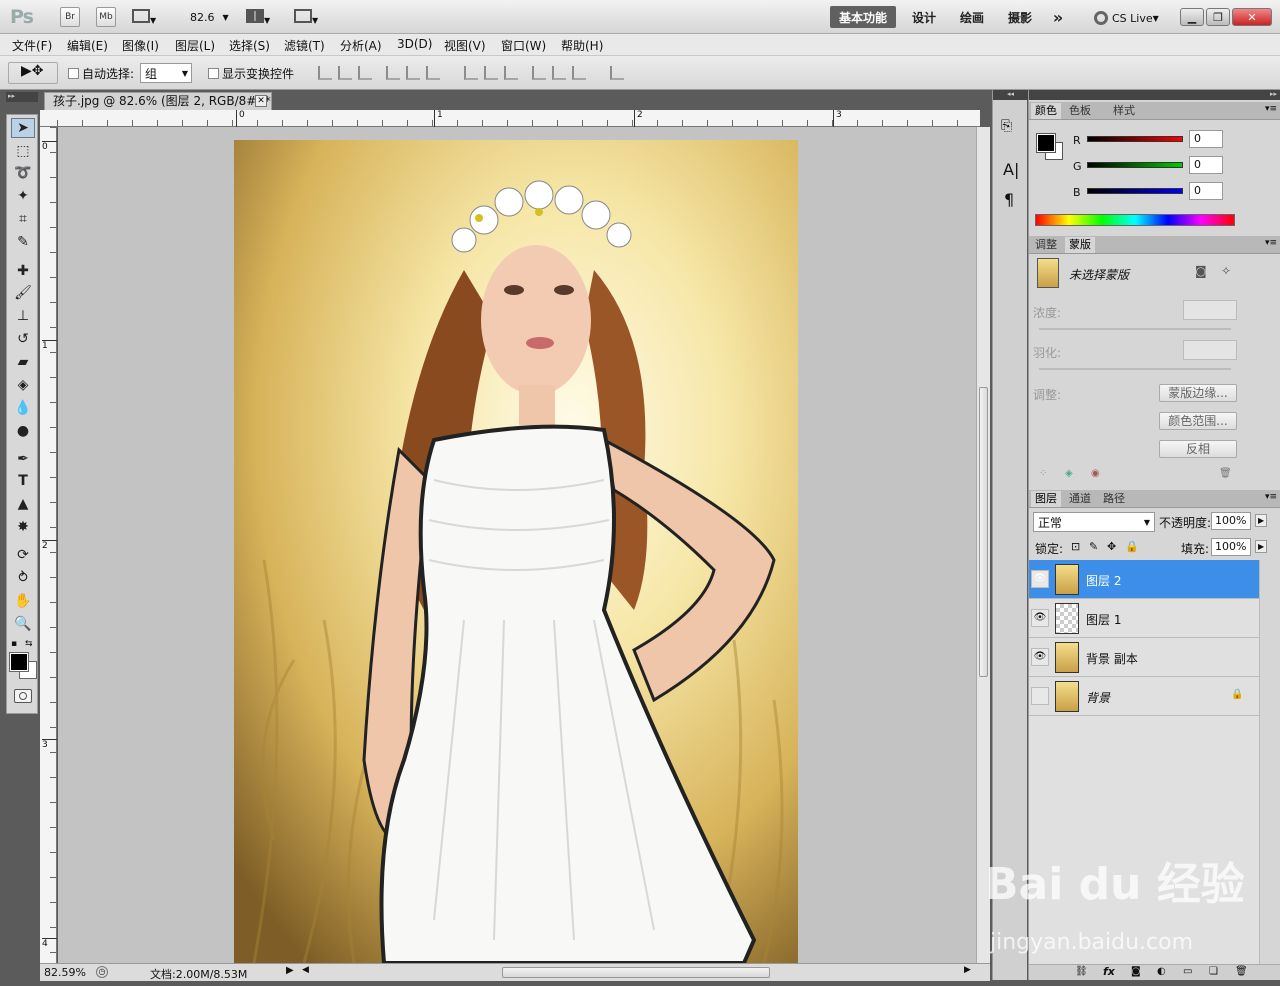 This screenshot has width=1280, height=986. What do you see at coordinates (345, 73) in the screenshot?
I see `align-vcenter-icon` at bounding box center [345, 73].